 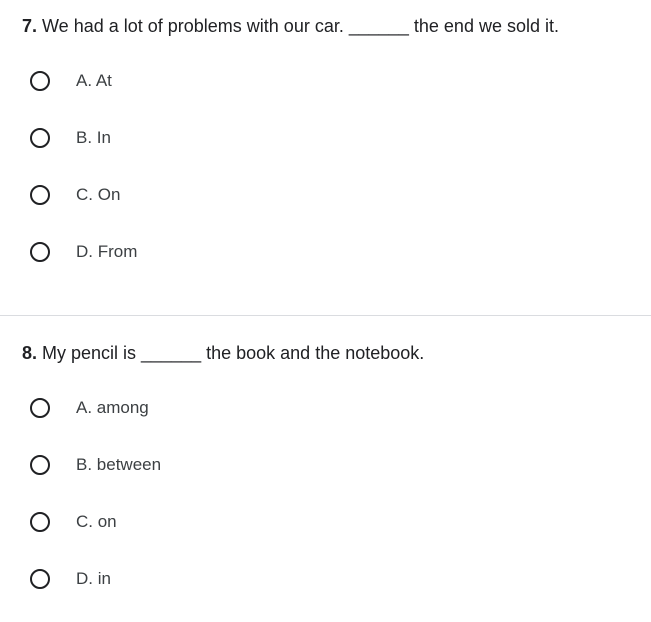 I want to click on option-label: C. On, so click(x=98, y=194).